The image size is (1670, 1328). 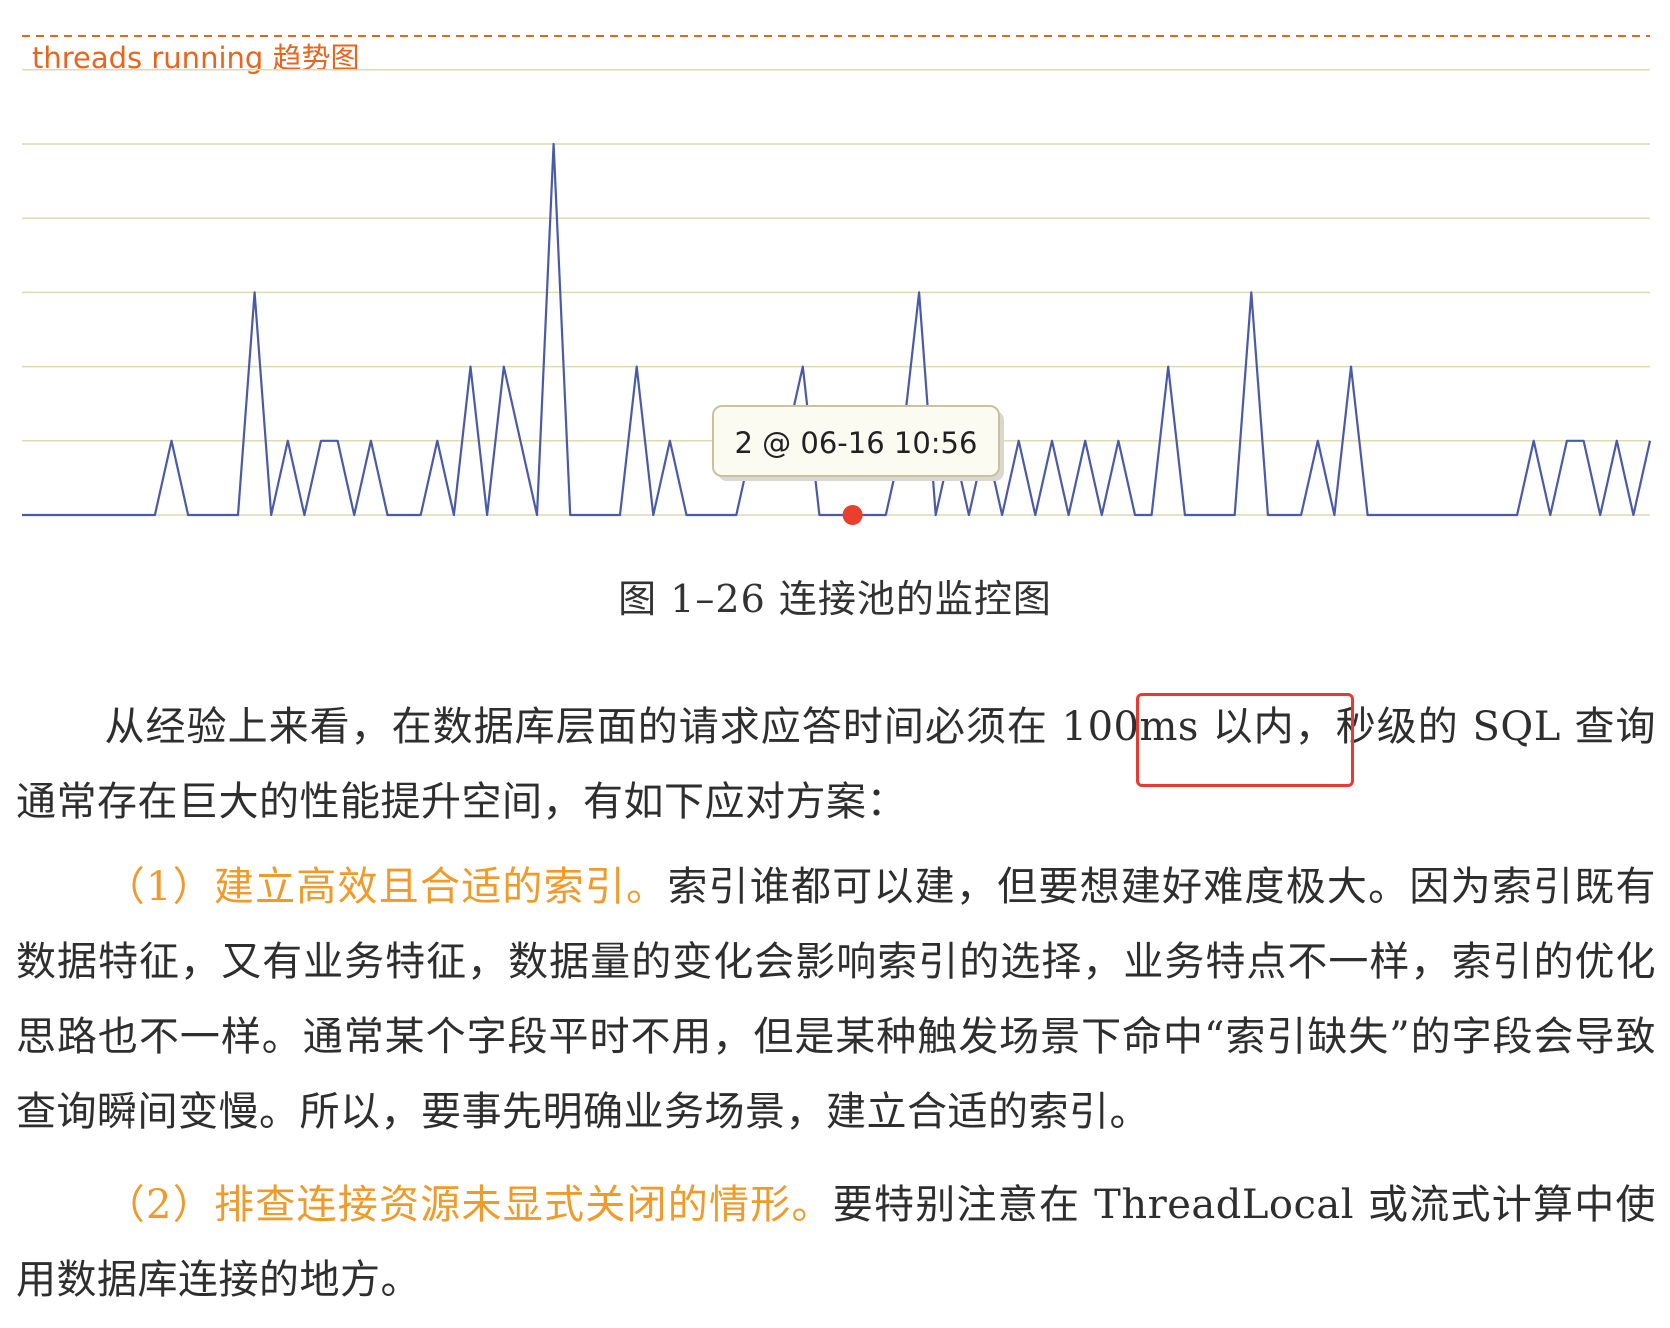 What do you see at coordinates (835, 599) in the screenshot?
I see `figure-caption: 图 1–26 连接池的监控图` at bounding box center [835, 599].